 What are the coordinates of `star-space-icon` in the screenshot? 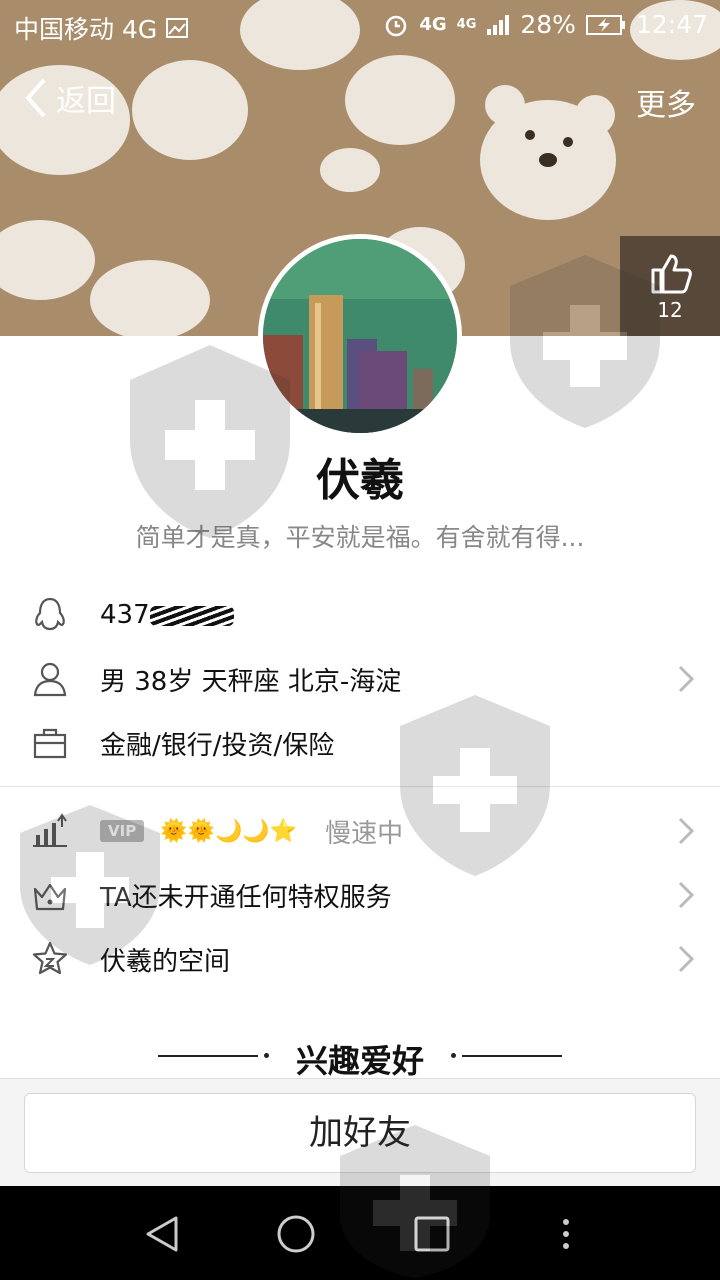 It's located at (50, 958).